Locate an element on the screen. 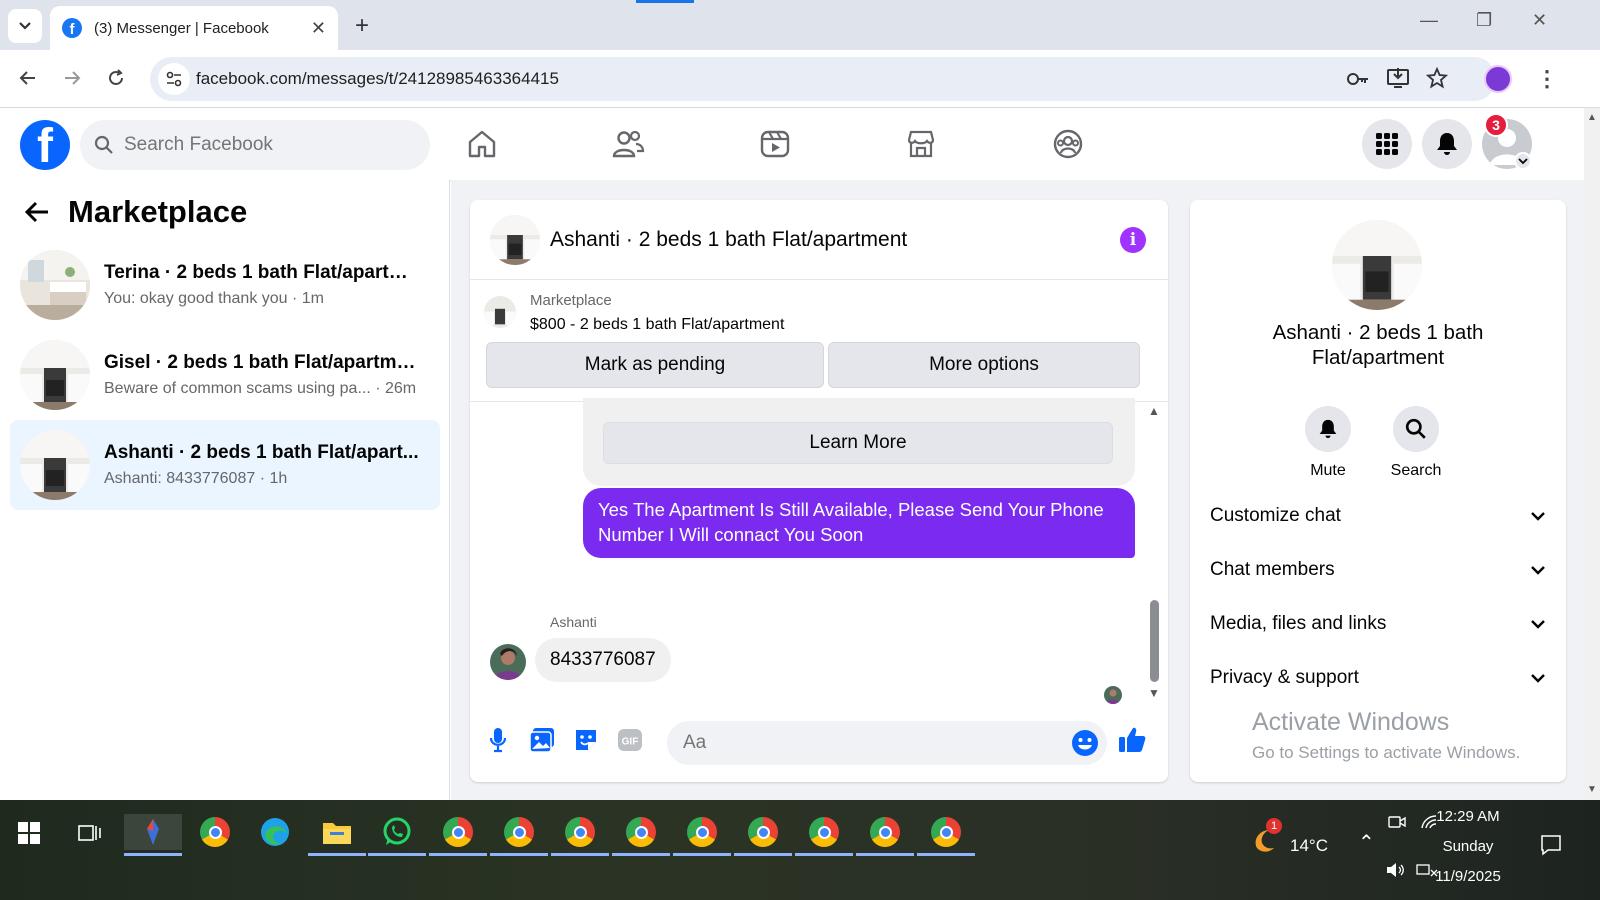 The image size is (1600, 900). search-icon is located at coordinates (1415, 428).